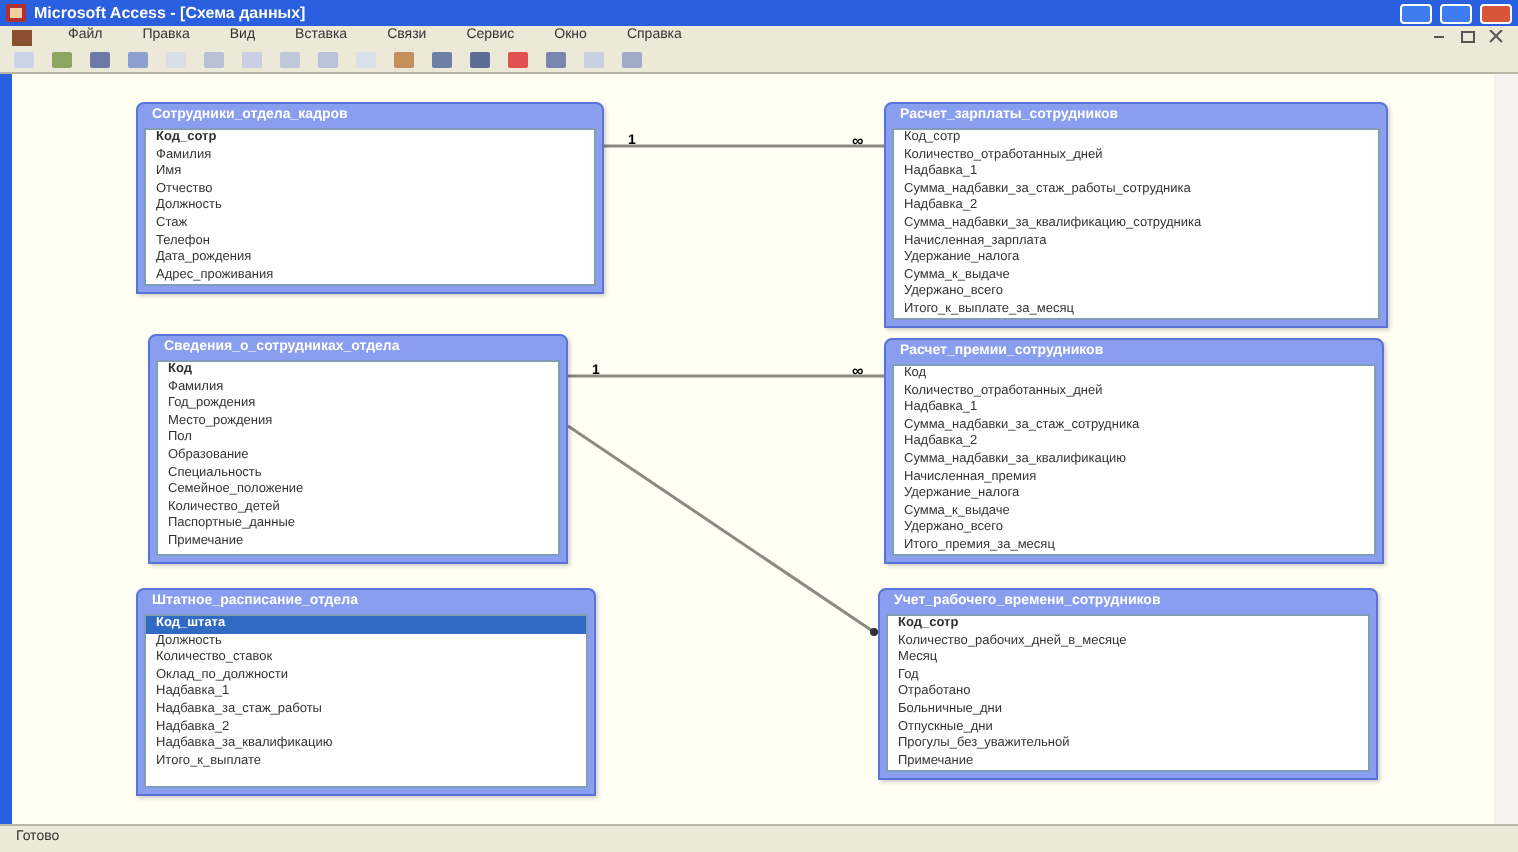 This screenshot has height=852, width=1518. I want to click on mdi-controls-icon, so click(1470, 37).